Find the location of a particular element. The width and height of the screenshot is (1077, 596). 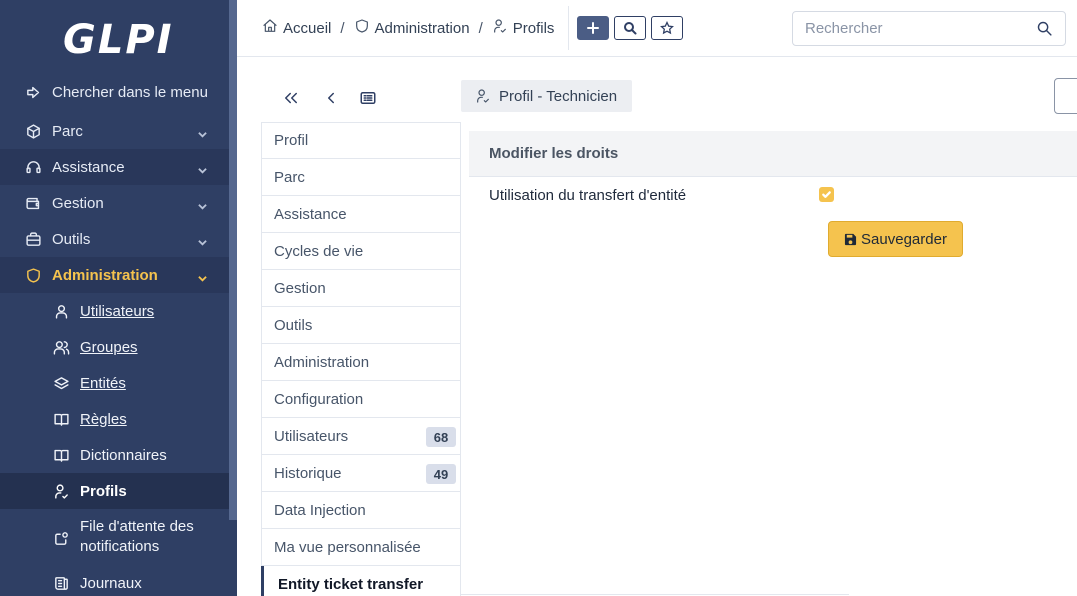

save-button: Sauvegarder is located at coordinates (895, 239).